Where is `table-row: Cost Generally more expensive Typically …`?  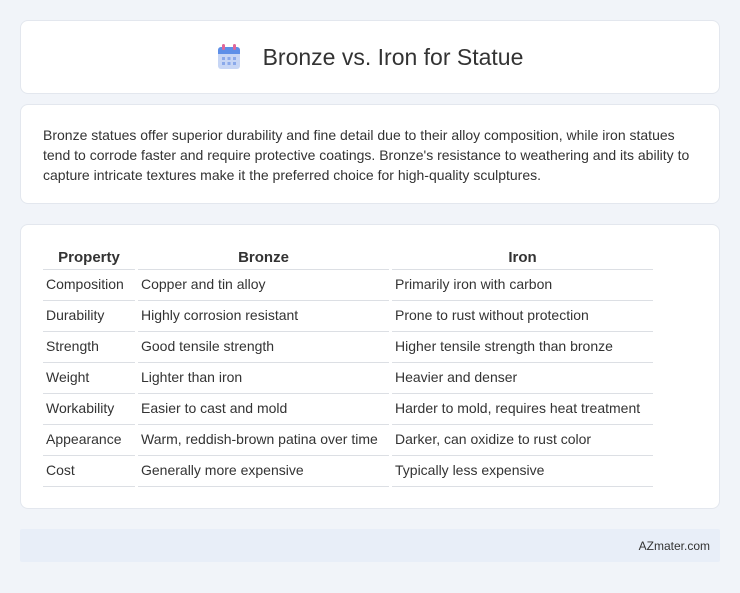 table-row: Cost Generally more expensive Typically … is located at coordinates (348, 471).